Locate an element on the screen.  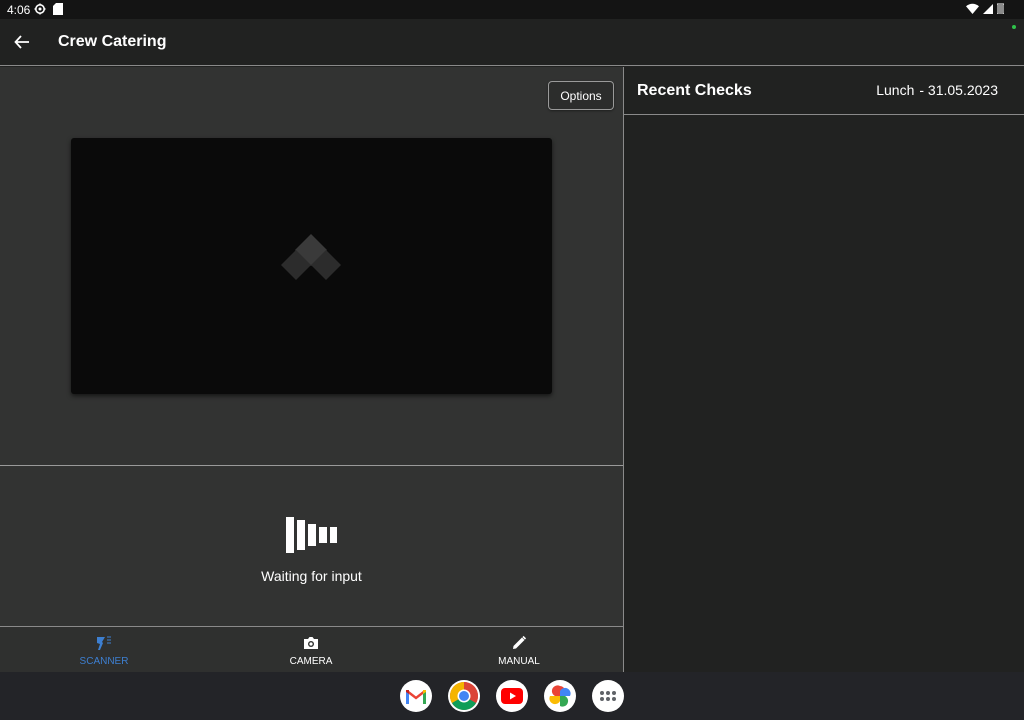
scanner-icon is located at coordinates (104, 643).